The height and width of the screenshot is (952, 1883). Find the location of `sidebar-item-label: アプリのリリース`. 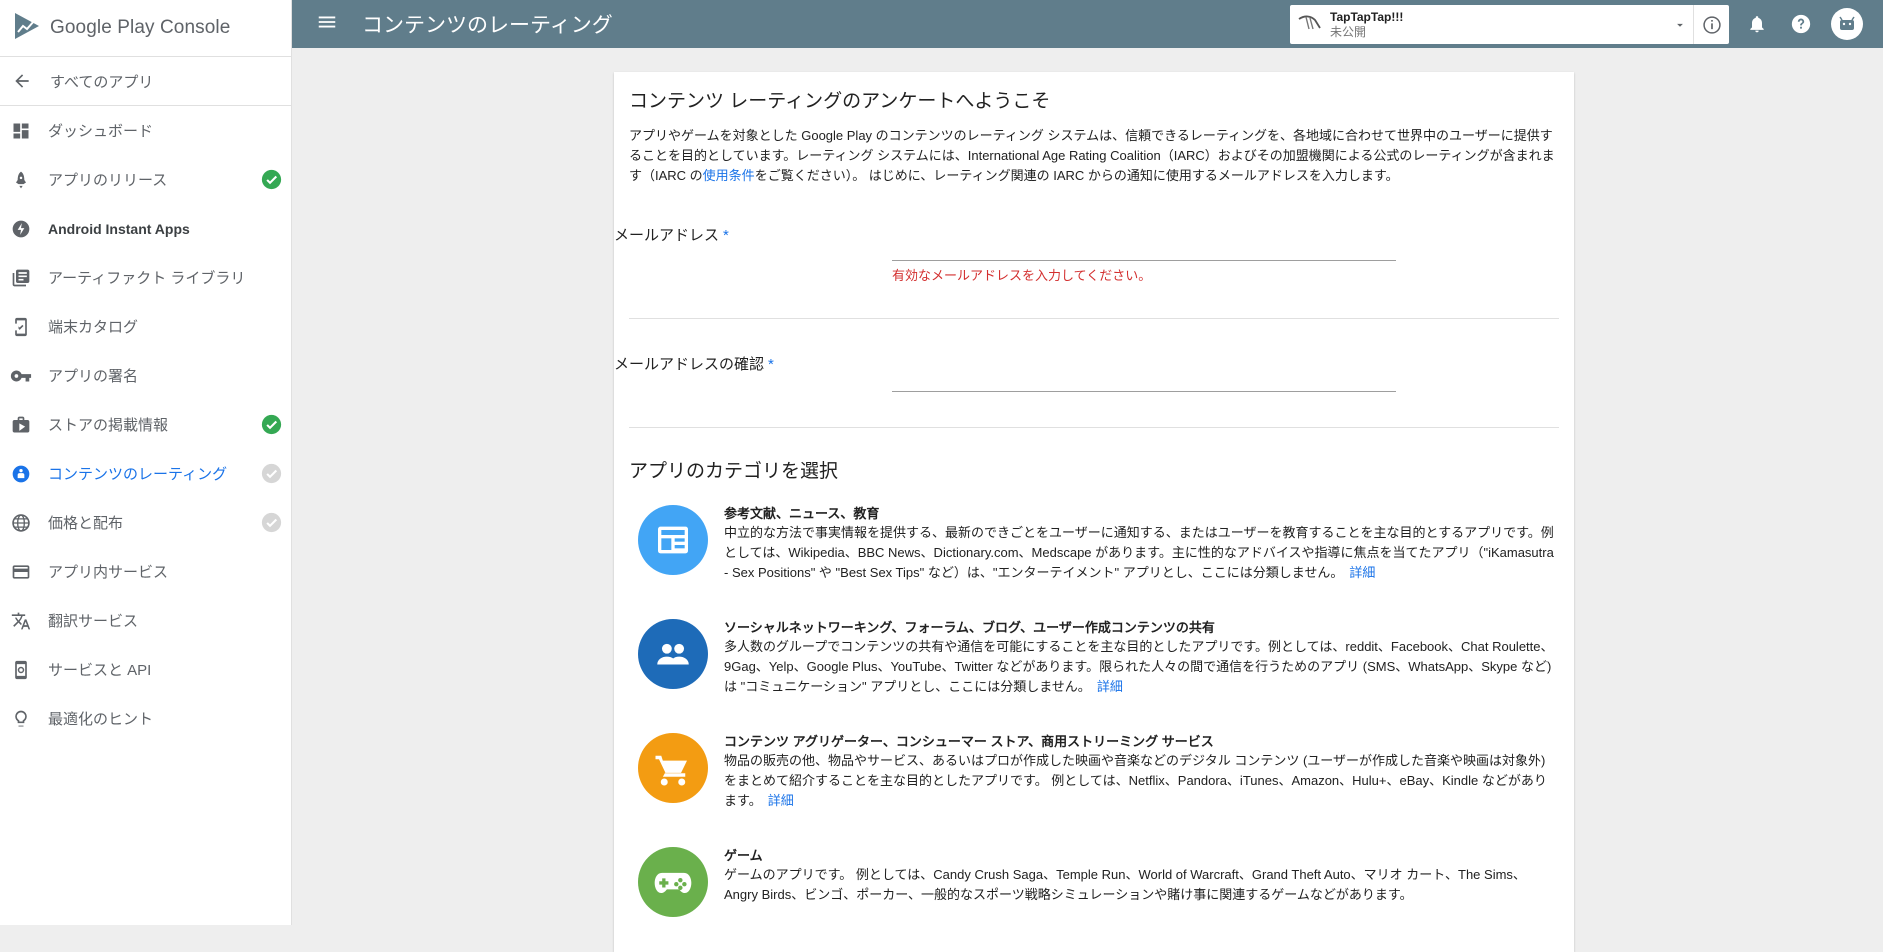

sidebar-item-label: アプリのリリース is located at coordinates (108, 180).